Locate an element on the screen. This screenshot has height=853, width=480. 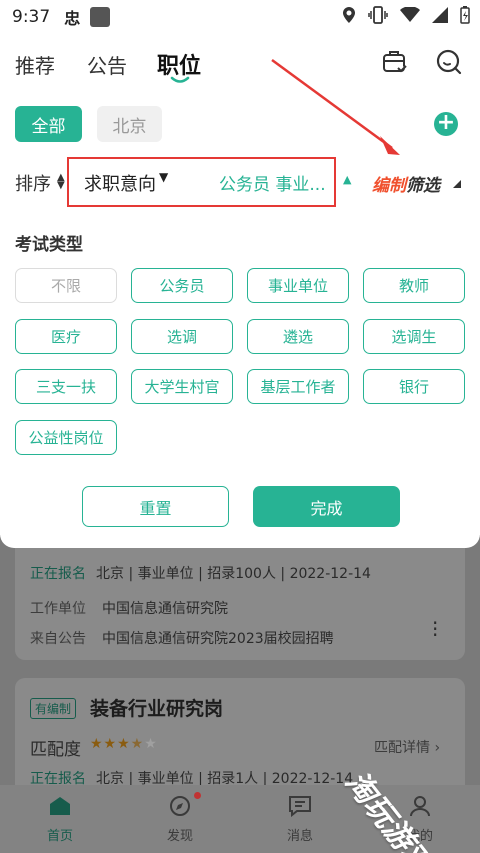
match-detail-text: 匹配详情 is located at coordinates (402, 748).